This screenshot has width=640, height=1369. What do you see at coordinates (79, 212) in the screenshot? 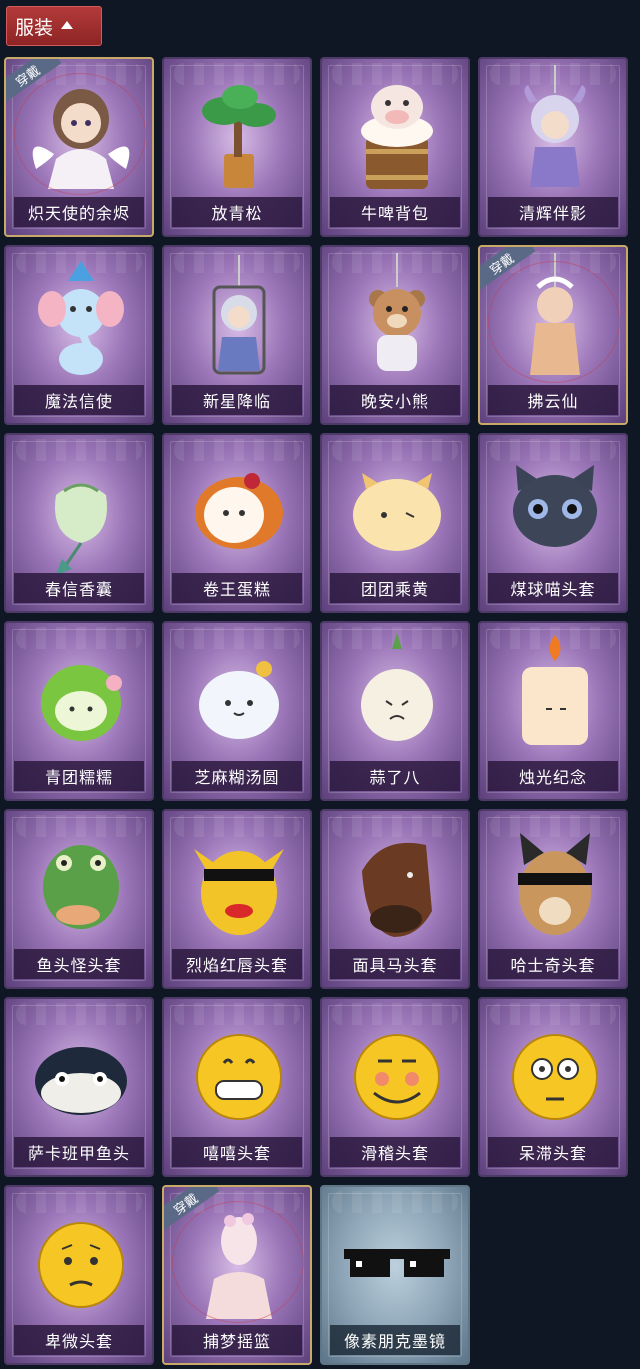
I see `item-name: 炽天使的余烬` at bounding box center [79, 212].